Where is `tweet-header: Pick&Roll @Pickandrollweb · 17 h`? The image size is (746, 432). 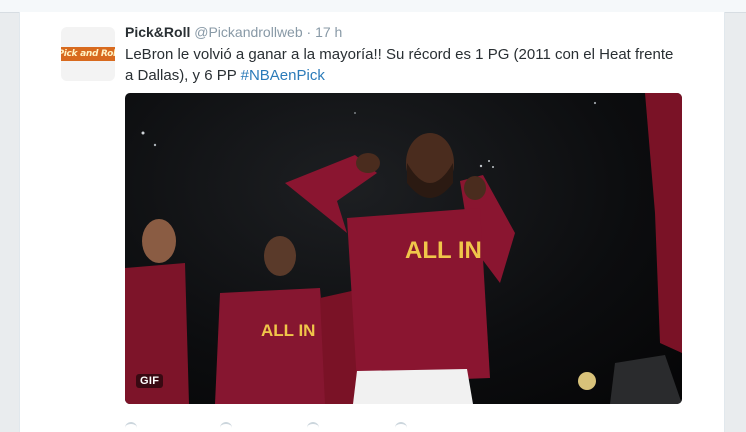
tweet-header: Pick&Roll @Pickandrollweb · 17 h is located at coordinates (233, 32).